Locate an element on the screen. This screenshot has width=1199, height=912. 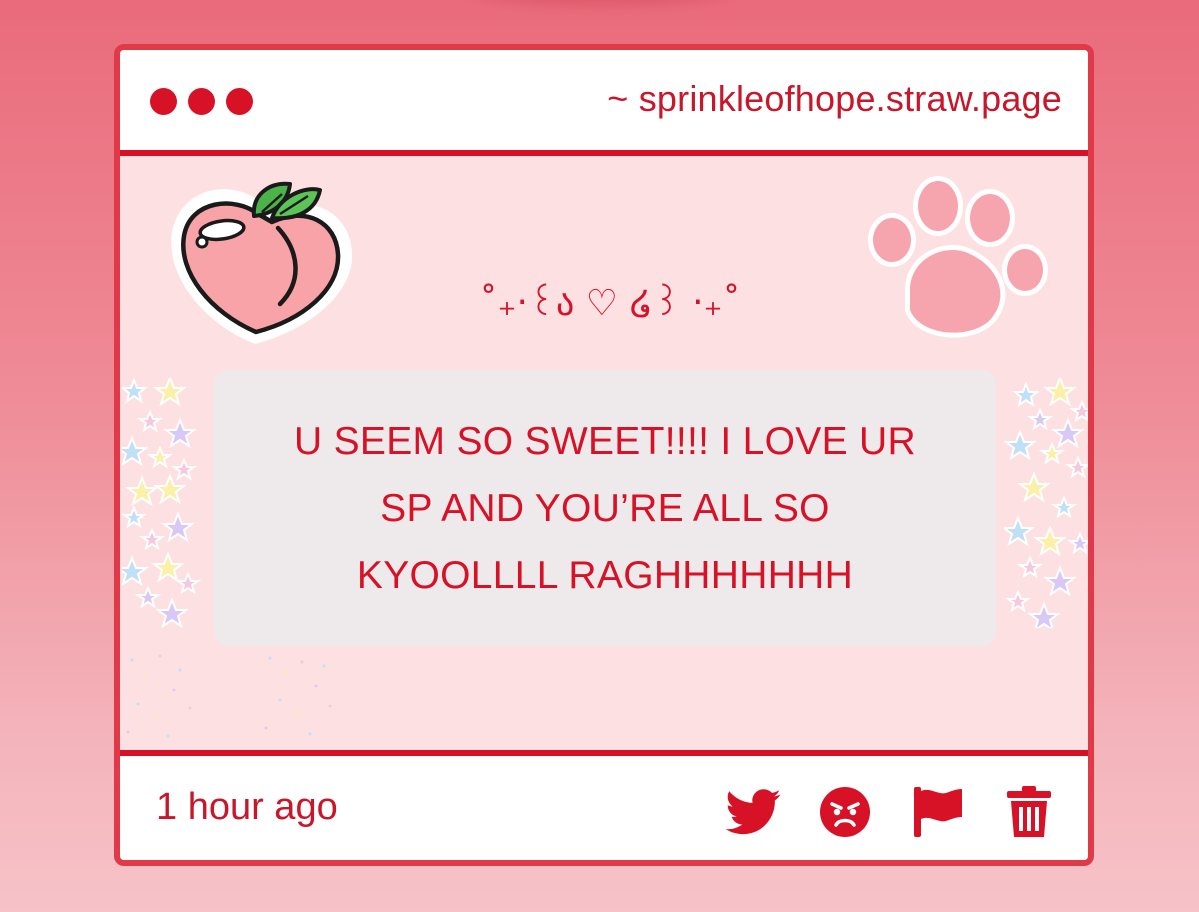
twitter-bird-icon is located at coordinates (753, 812).